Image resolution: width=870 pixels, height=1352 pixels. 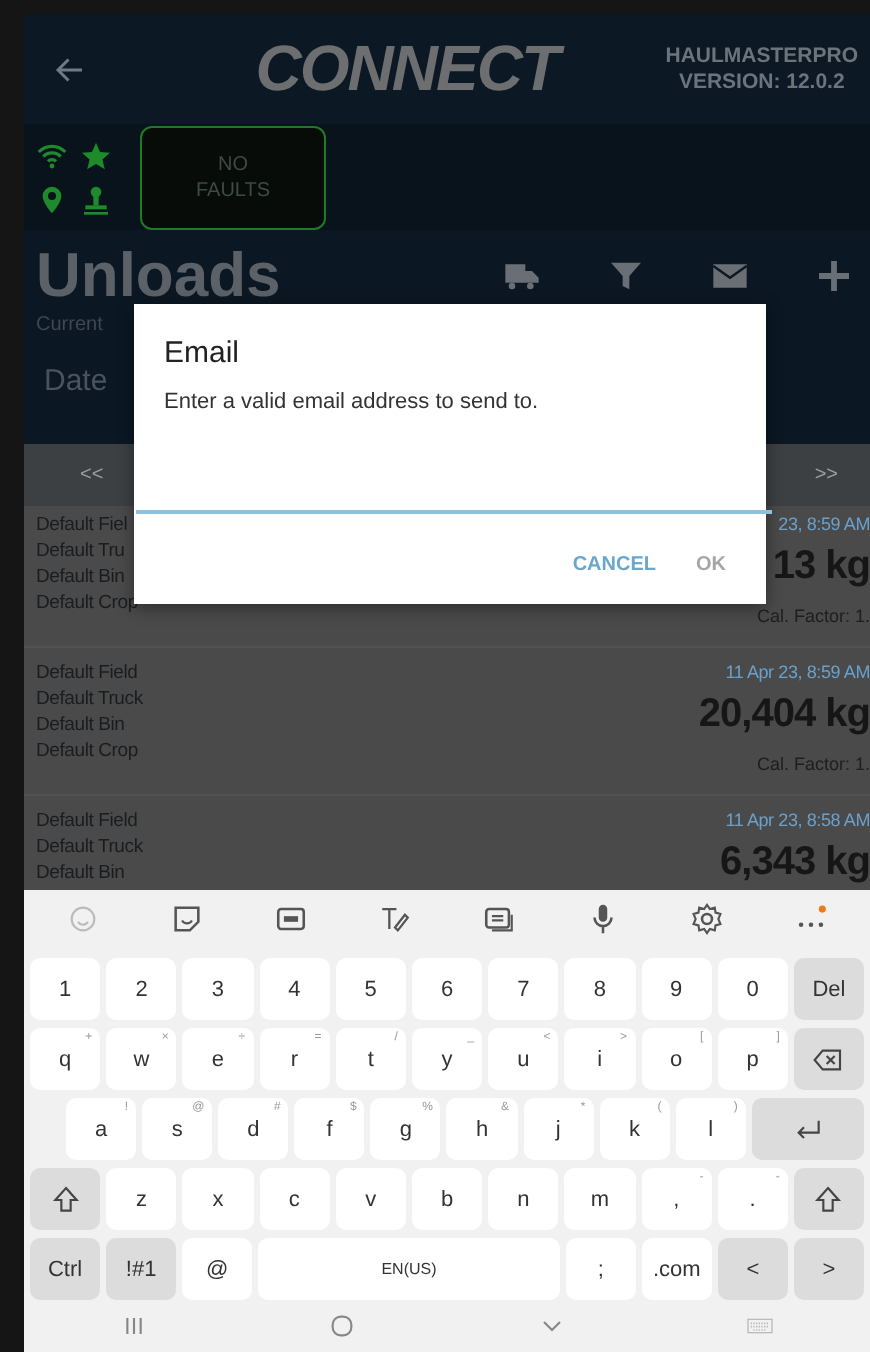 What do you see at coordinates (796, 821) in the screenshot?
I see `row-date: 11 Apr 23, 8:58 AM` at bounding box center [796, 821].